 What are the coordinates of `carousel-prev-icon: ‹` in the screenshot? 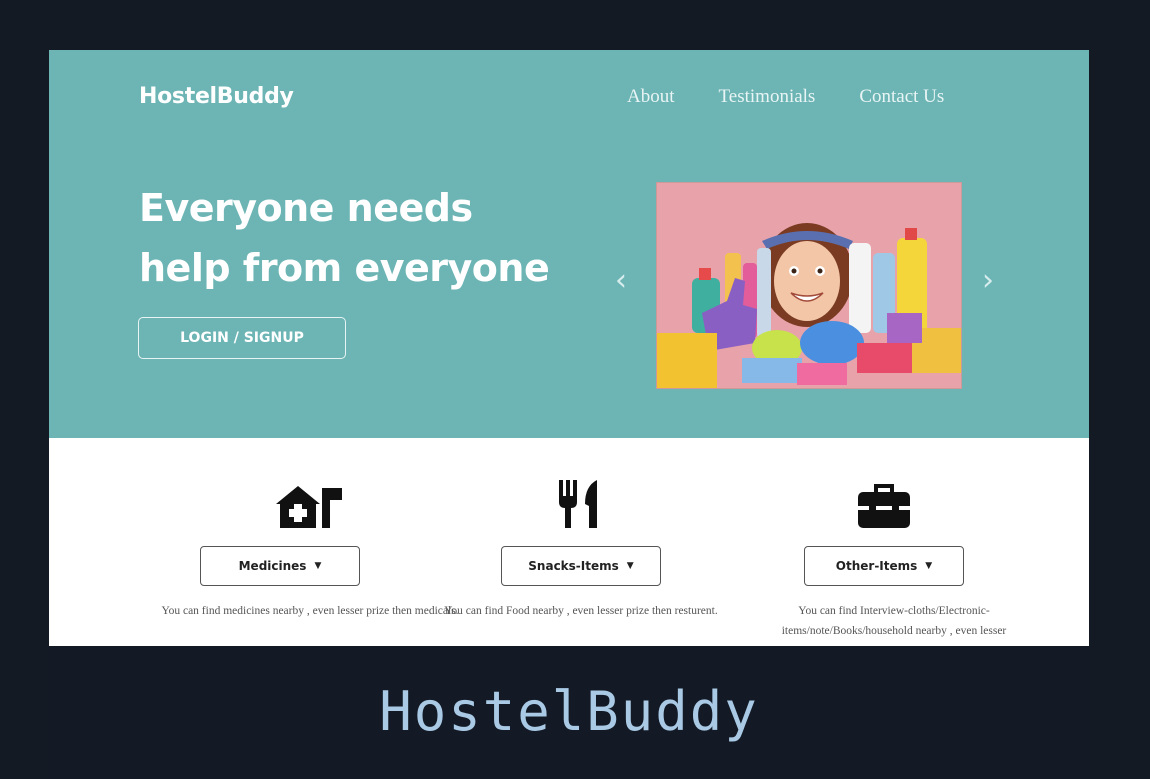 It's located at (621, 281).